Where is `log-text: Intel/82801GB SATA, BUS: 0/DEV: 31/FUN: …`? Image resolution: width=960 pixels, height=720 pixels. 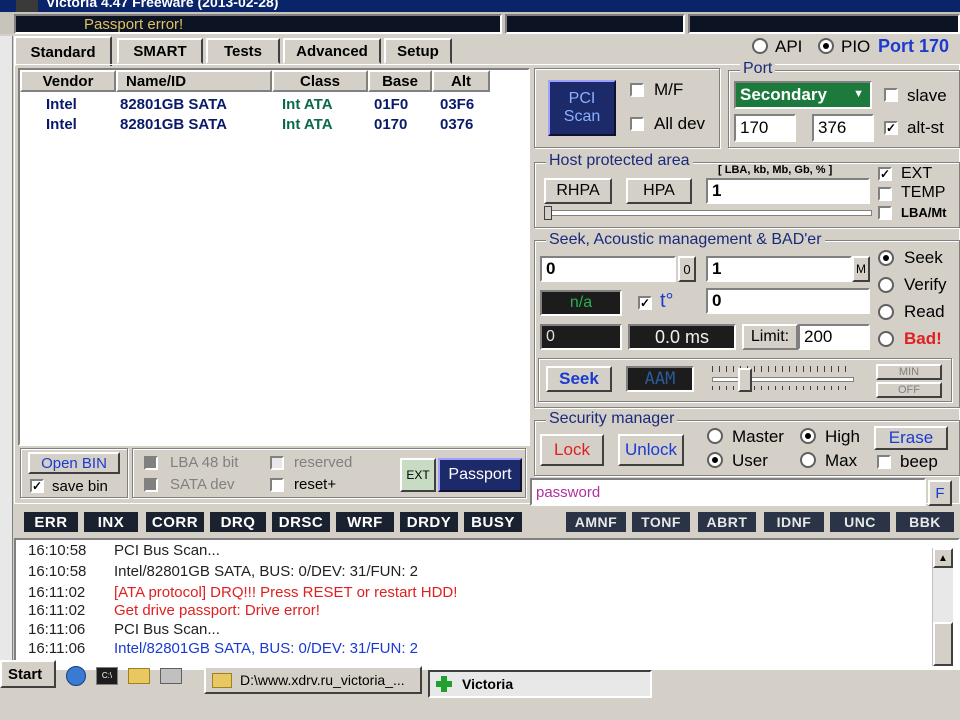
log-text: Intel/82801GB SATA, BUS: 0/DEV: 31/FUN: … is located at coordinates (266, 648).